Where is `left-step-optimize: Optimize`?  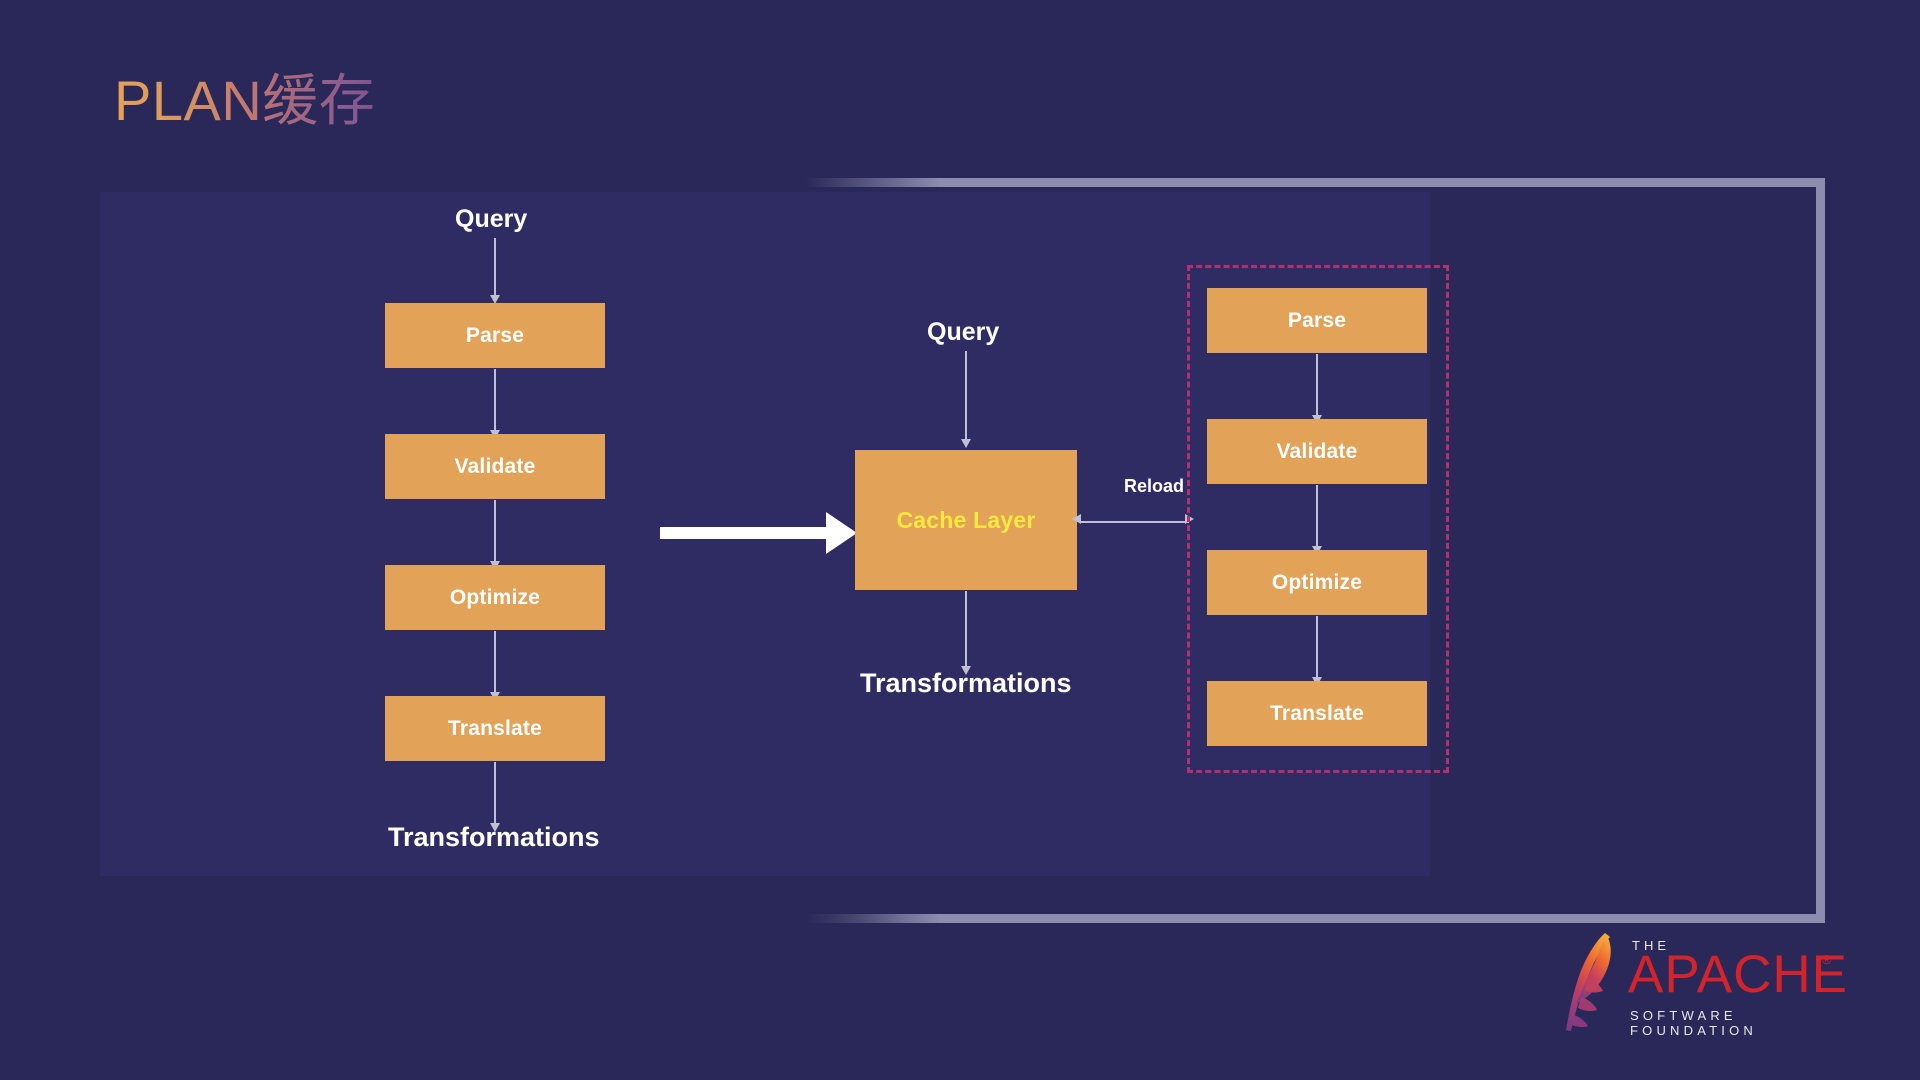 left-step-optimize: Optimize is located at coordinates (495, 597).